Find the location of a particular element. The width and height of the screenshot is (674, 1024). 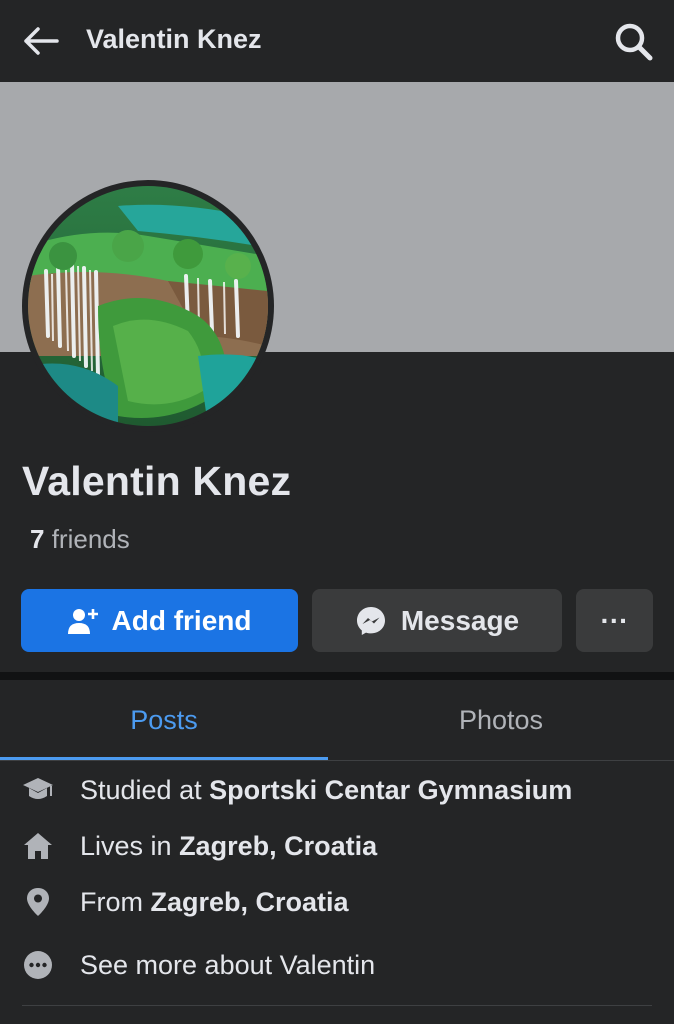

search-button is located at coordinates (634, 42).